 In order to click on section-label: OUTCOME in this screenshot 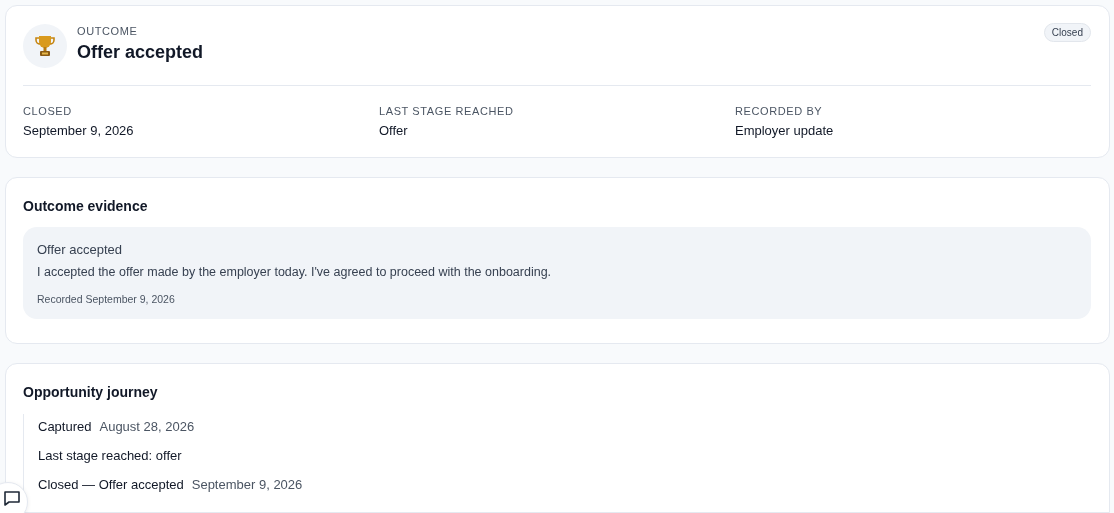, I will do `click(108, 31)`.